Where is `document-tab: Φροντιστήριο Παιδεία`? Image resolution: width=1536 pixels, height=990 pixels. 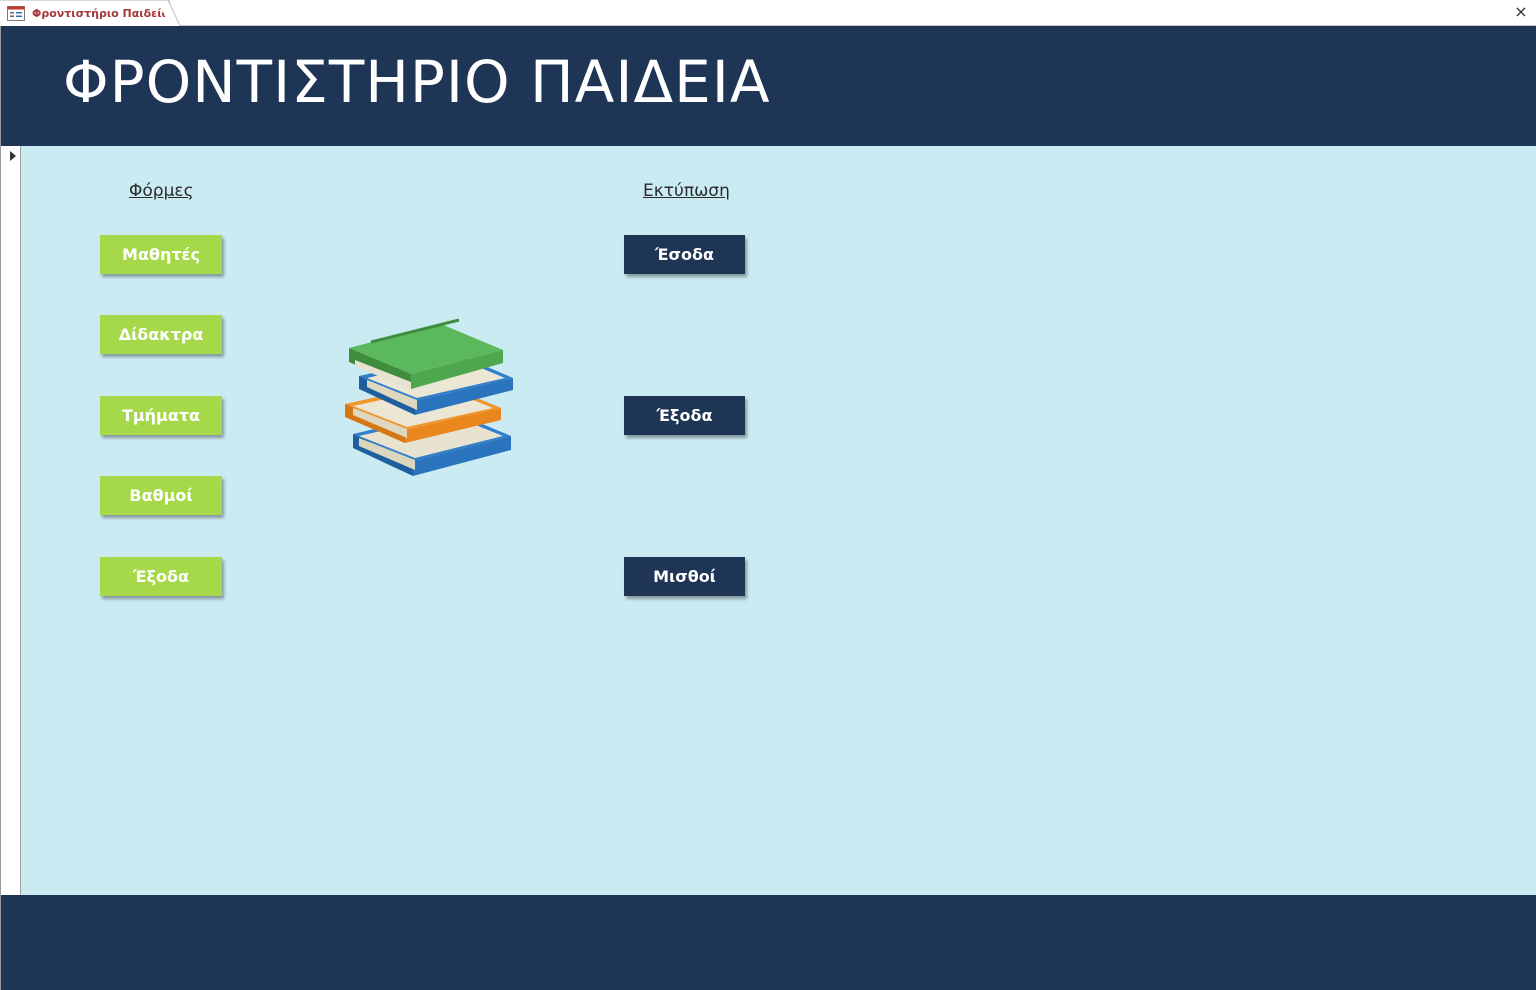
document-tab: Φροντιστήριο Παιδεία is located at coordinates (85, 13).